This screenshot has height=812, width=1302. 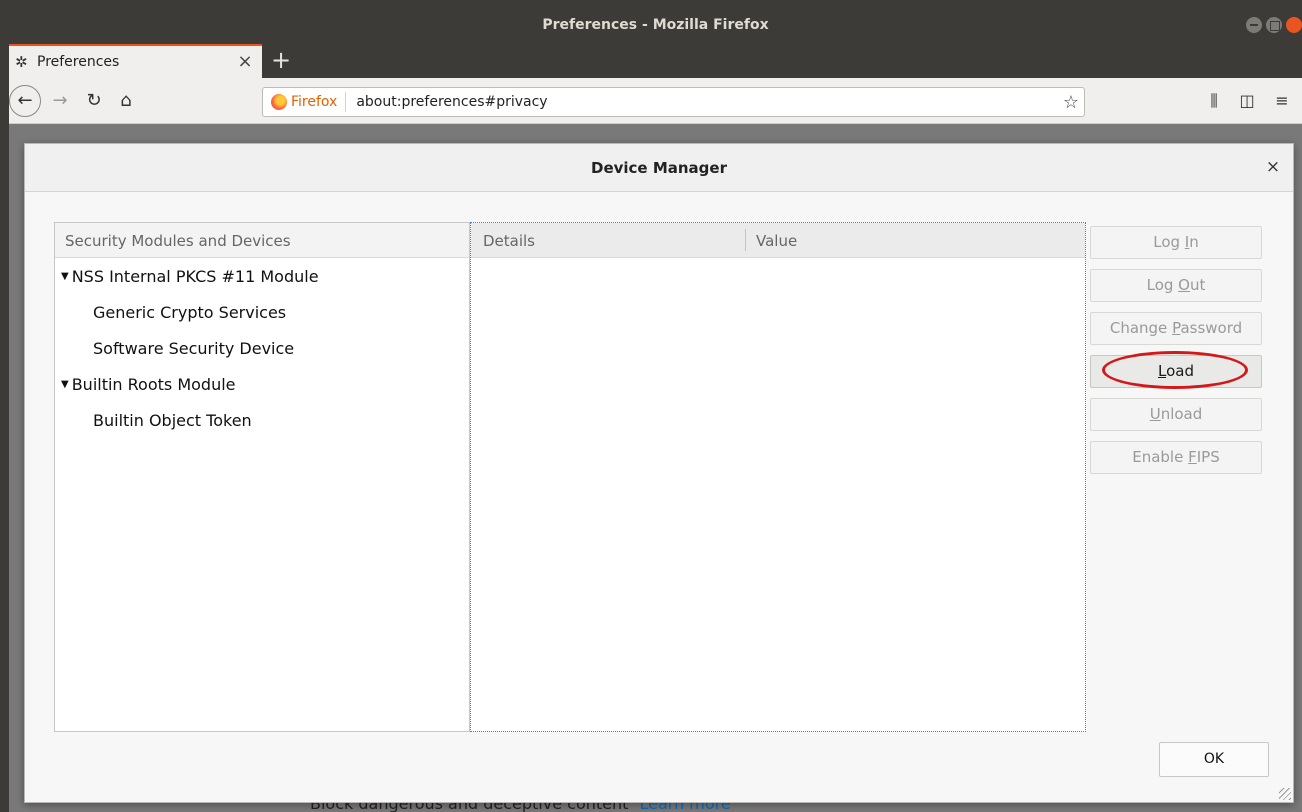 I want to click on tree-item-label: Generic Crypto Services, so click(x=190, y=312).